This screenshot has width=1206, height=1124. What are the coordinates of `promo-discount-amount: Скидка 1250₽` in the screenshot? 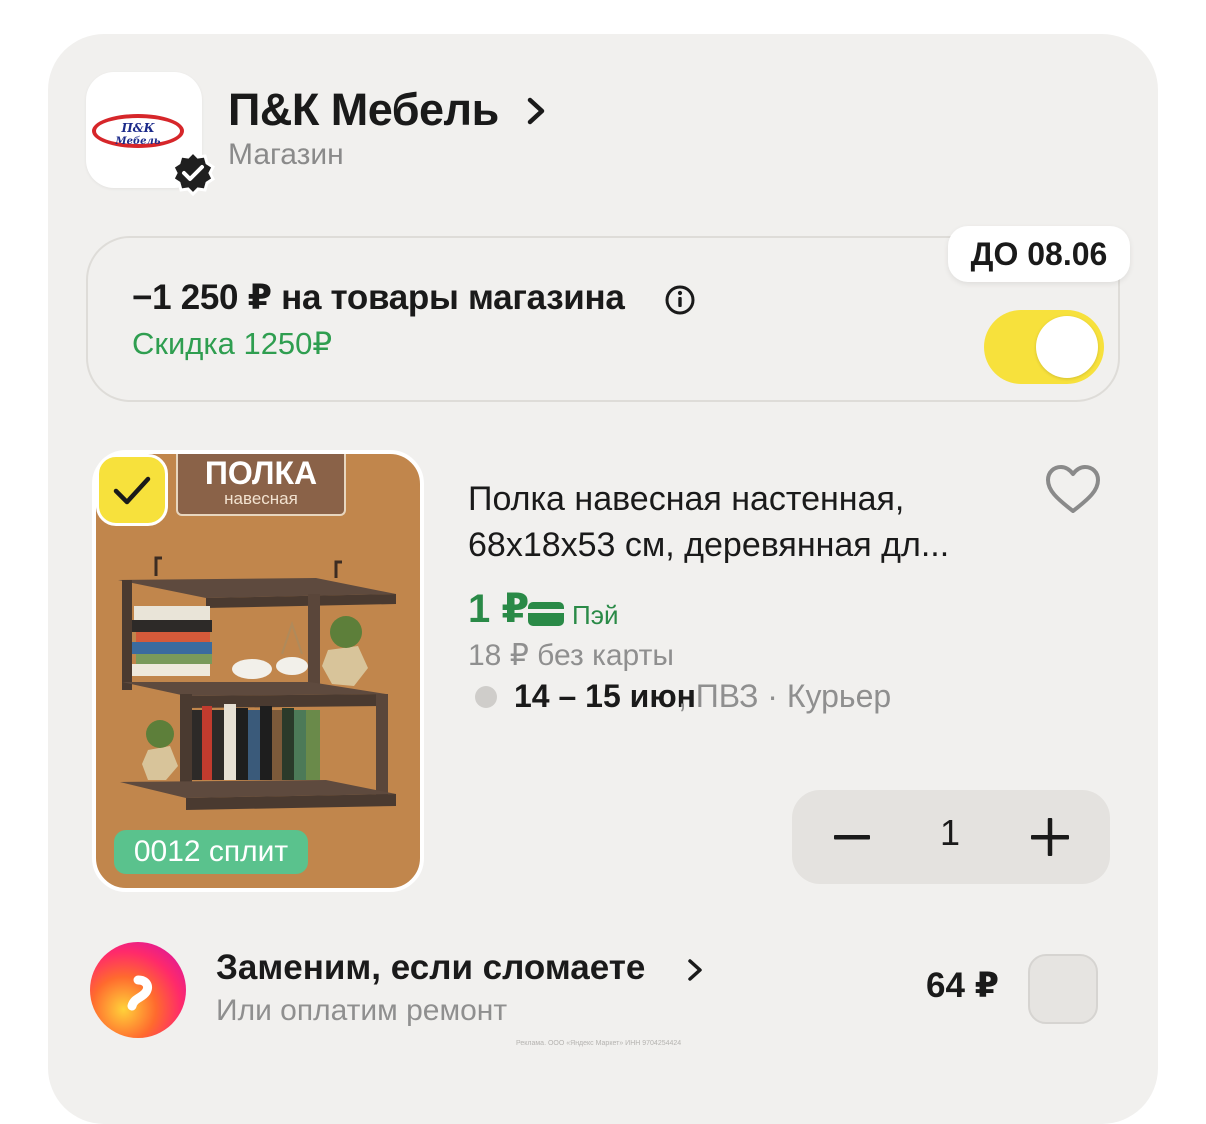 It's located at (232, 343).